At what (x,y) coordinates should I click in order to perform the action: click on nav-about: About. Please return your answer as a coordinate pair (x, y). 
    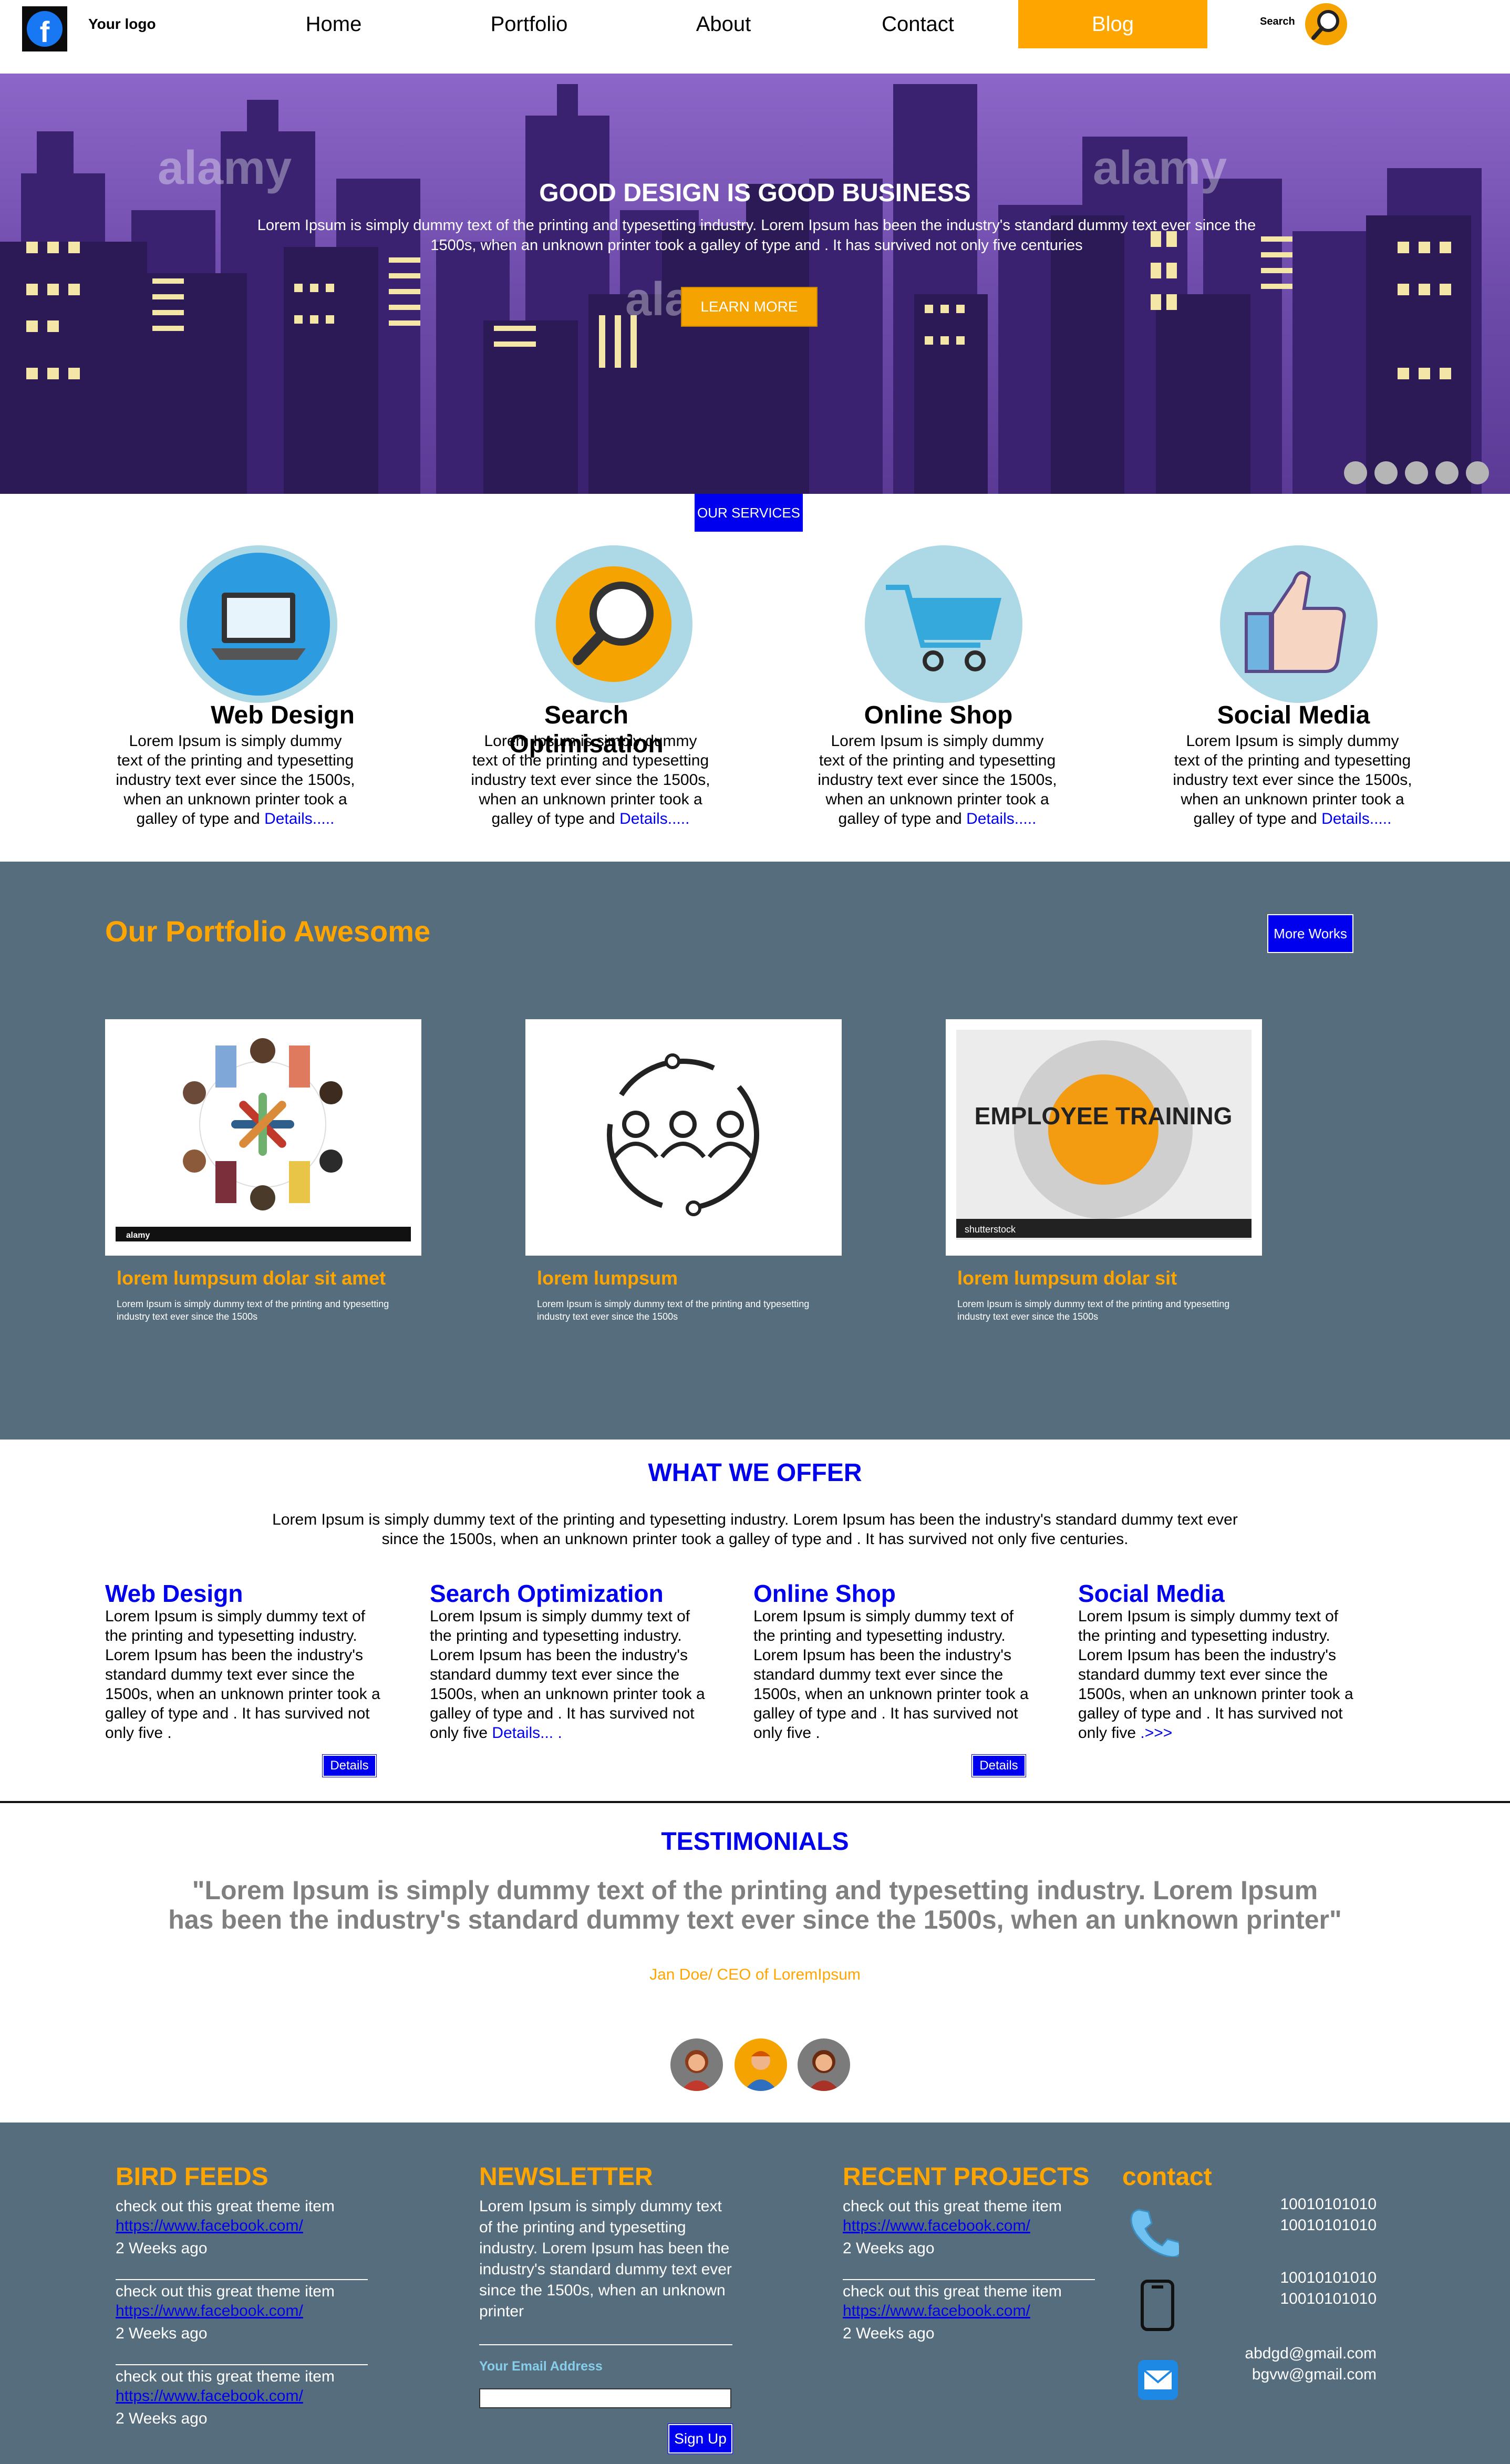
    Looking at the image, I should click on (723, 24).